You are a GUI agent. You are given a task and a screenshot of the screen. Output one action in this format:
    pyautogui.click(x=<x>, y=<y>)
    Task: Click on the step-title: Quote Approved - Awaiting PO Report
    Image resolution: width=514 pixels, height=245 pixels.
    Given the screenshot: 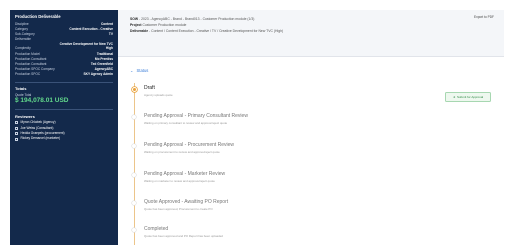 What is the action you would take?
    pyautogui.click(x=186, y=202)
    